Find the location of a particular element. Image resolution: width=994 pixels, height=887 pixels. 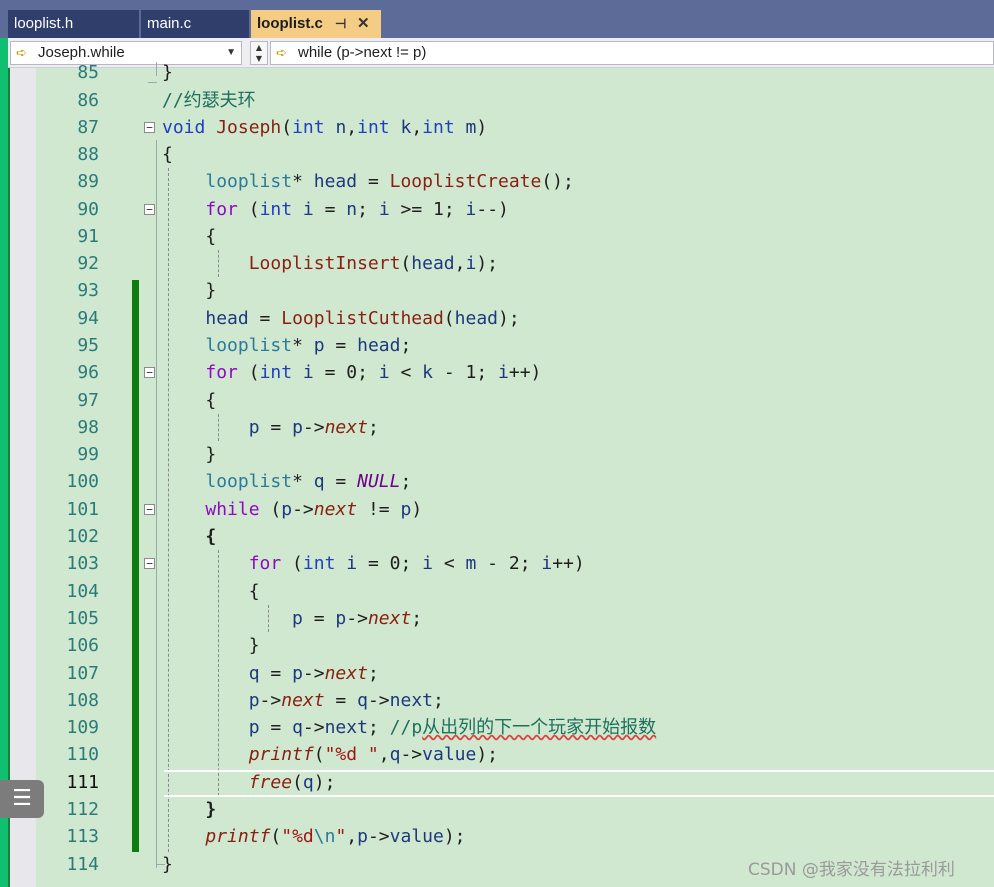

code-line: for (int i = 0; i < m - 2; i++) is located at coordinates (416, 563).